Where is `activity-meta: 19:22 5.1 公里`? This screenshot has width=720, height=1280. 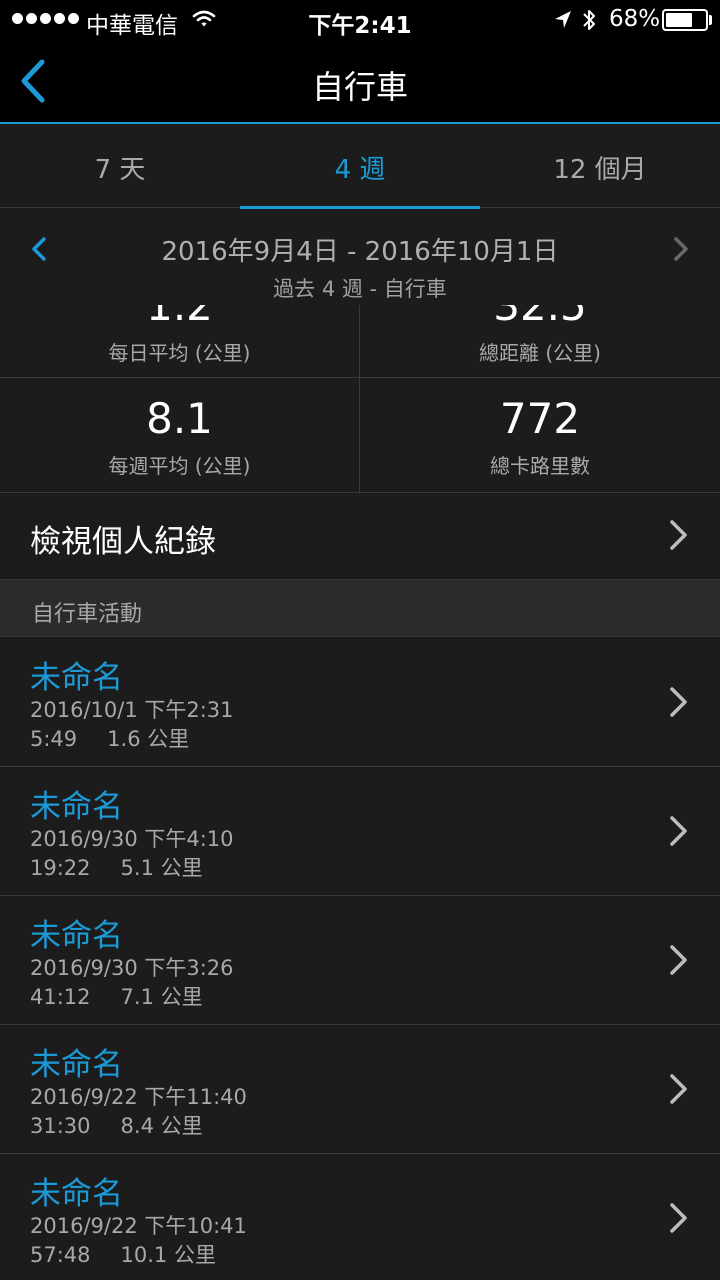 activity-meta: 19:22 5.1 公里 is located at coordinates (116, 867).